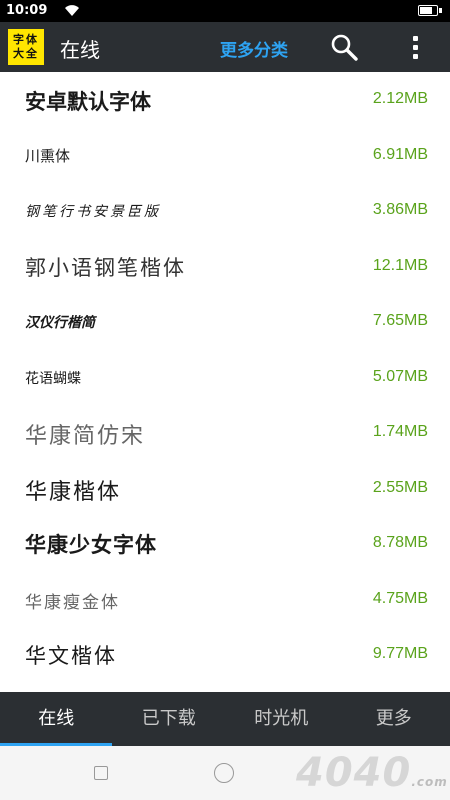 Image resolution: width=450 pixels, height=800 pixels. What do you see at coordinates (225, 11) in the screenshot?
I see `status-bar: 10:09` at bounding box center [225, 11].